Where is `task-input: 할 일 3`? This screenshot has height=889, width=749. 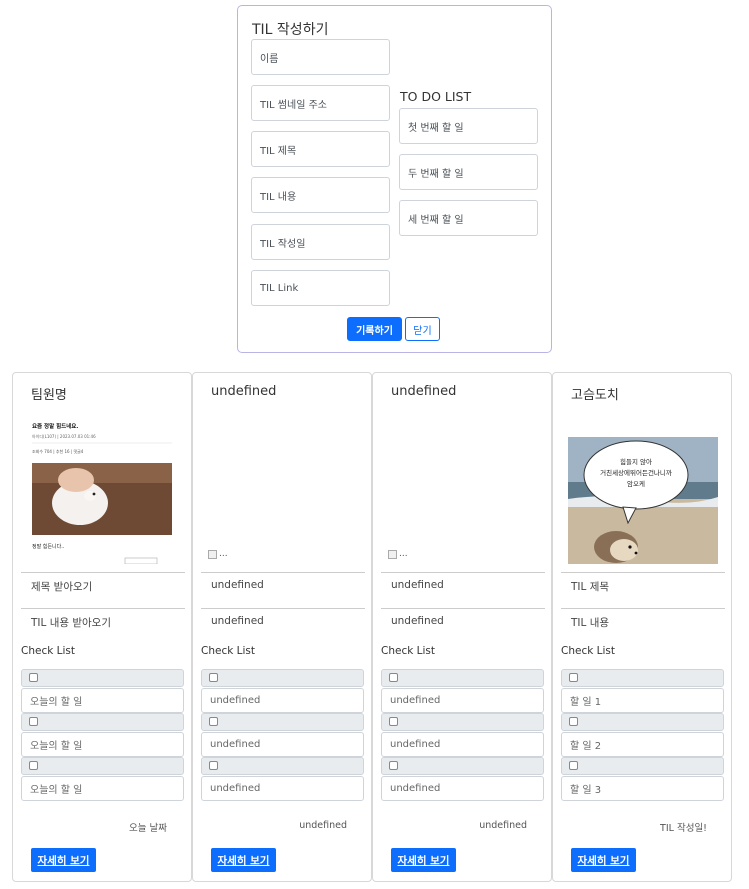
task-input: 할 일 3 is located at coordinates (642, 788).